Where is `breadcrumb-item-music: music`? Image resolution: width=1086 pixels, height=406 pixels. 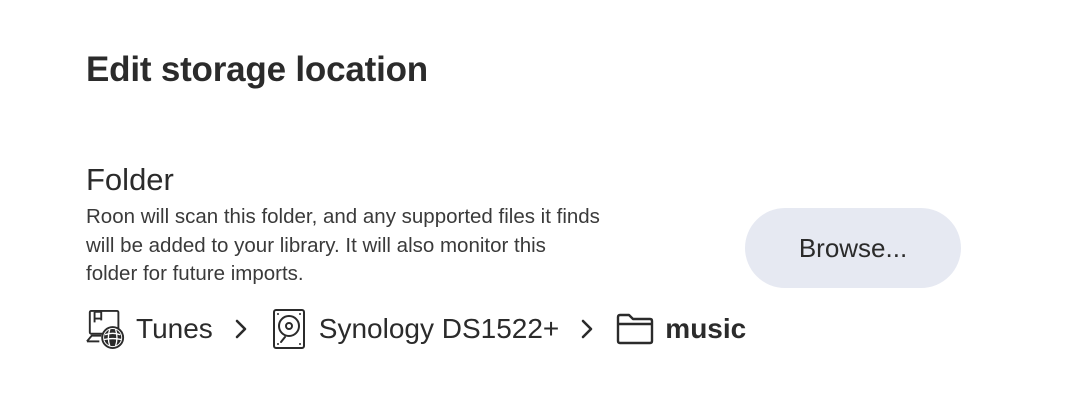 breadcrumb-item-music: music is located at coordinates (680, 329).